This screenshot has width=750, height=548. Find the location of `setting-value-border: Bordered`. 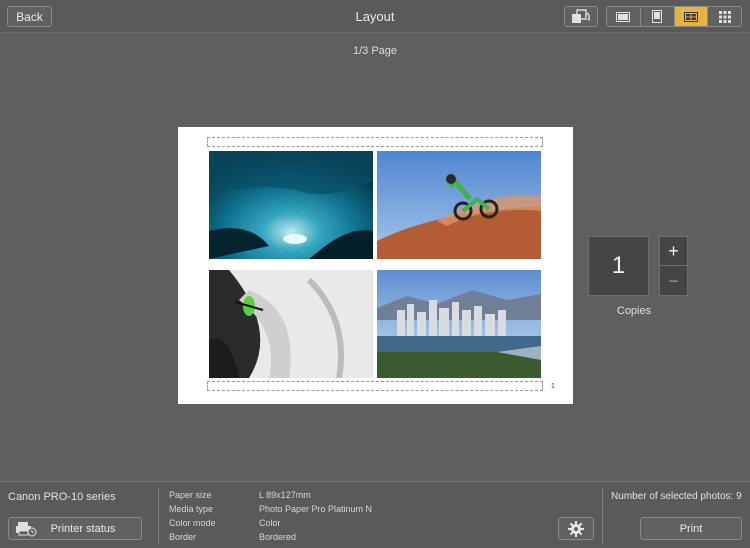

setting-value-border: Bordered is located at coordinates (278, 537).